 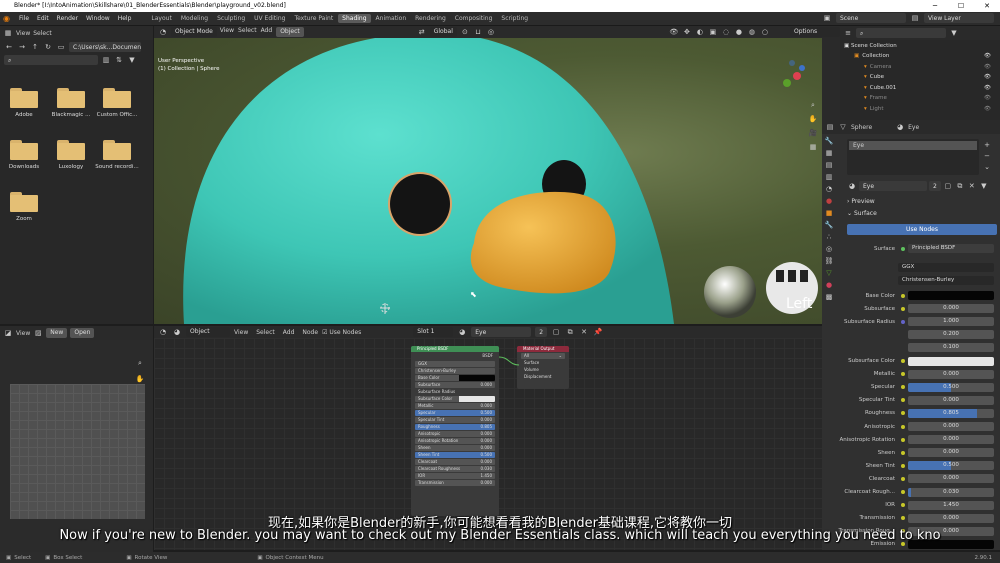 What do you see at coordinates (954, 33) in the screenshot?
I see `outliner-filter-icon: ▼` at bounding box center [954, 33].